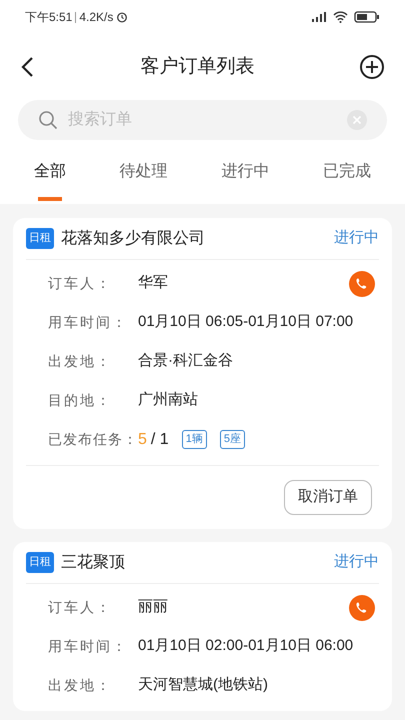  I want to click on tab-indicator, so click(50, 199).